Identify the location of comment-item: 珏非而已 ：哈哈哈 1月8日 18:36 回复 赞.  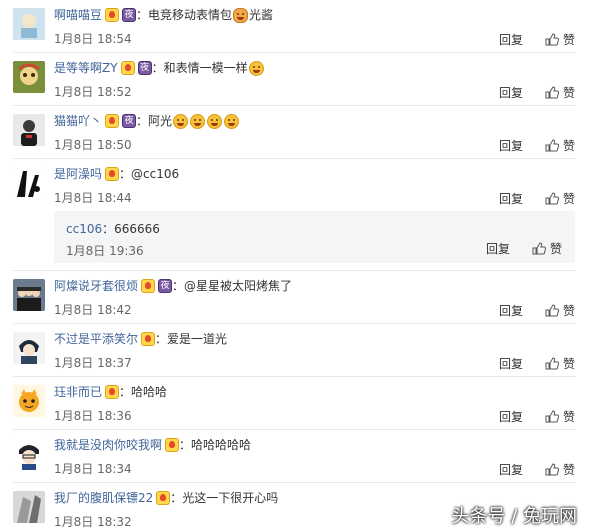
(294, 403).